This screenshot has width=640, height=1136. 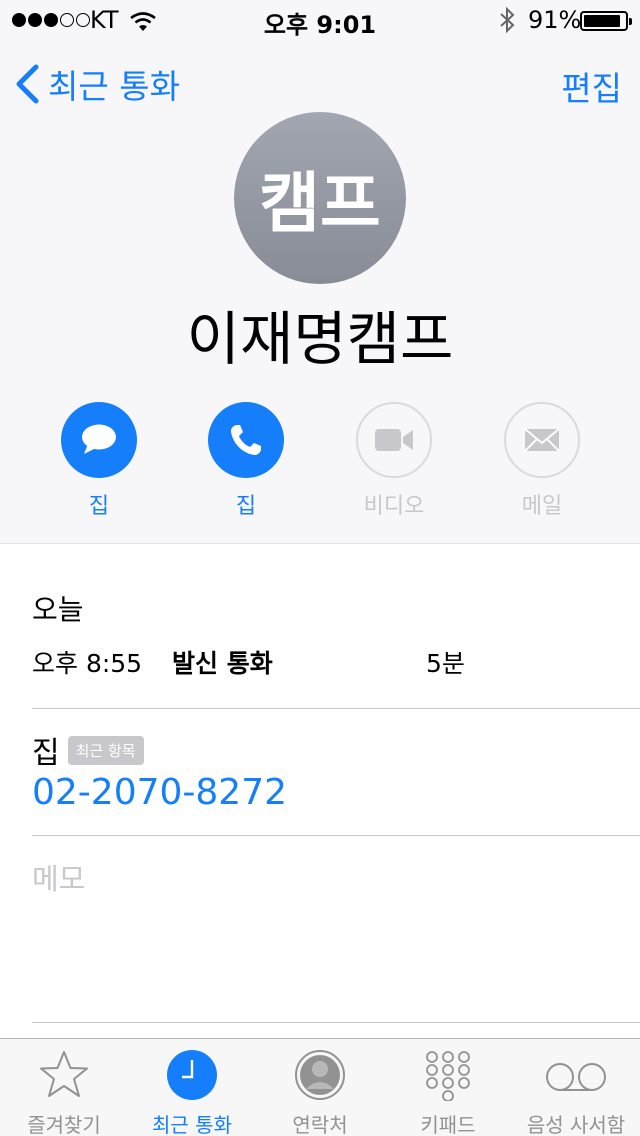 I want to click on clock-icon, so click(x=192, y=1075).